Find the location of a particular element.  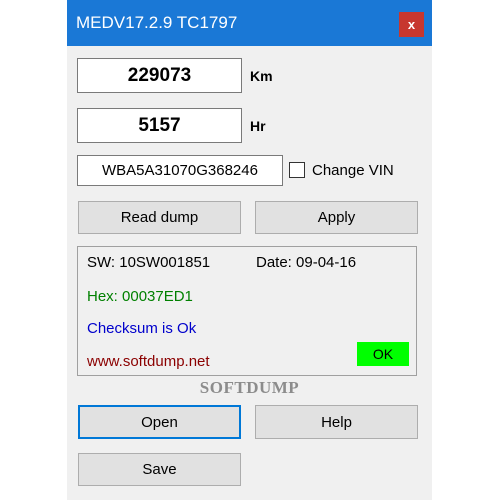

status-badge: OK is located at coordinates (383, 354).